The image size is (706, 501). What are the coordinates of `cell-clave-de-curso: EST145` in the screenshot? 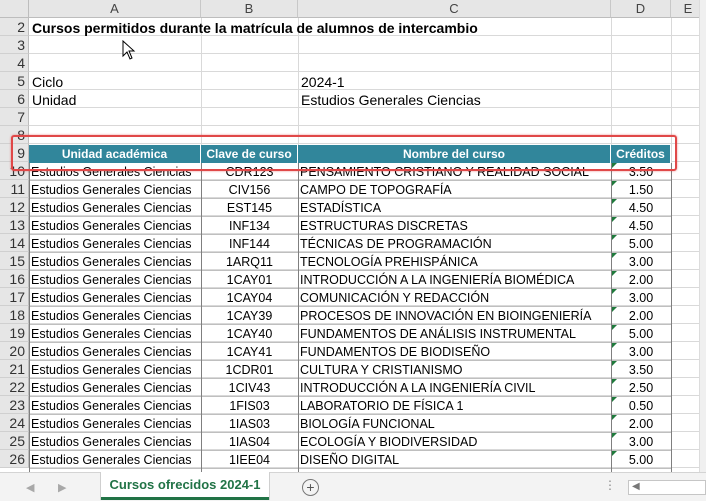 It's located at (249, 208).